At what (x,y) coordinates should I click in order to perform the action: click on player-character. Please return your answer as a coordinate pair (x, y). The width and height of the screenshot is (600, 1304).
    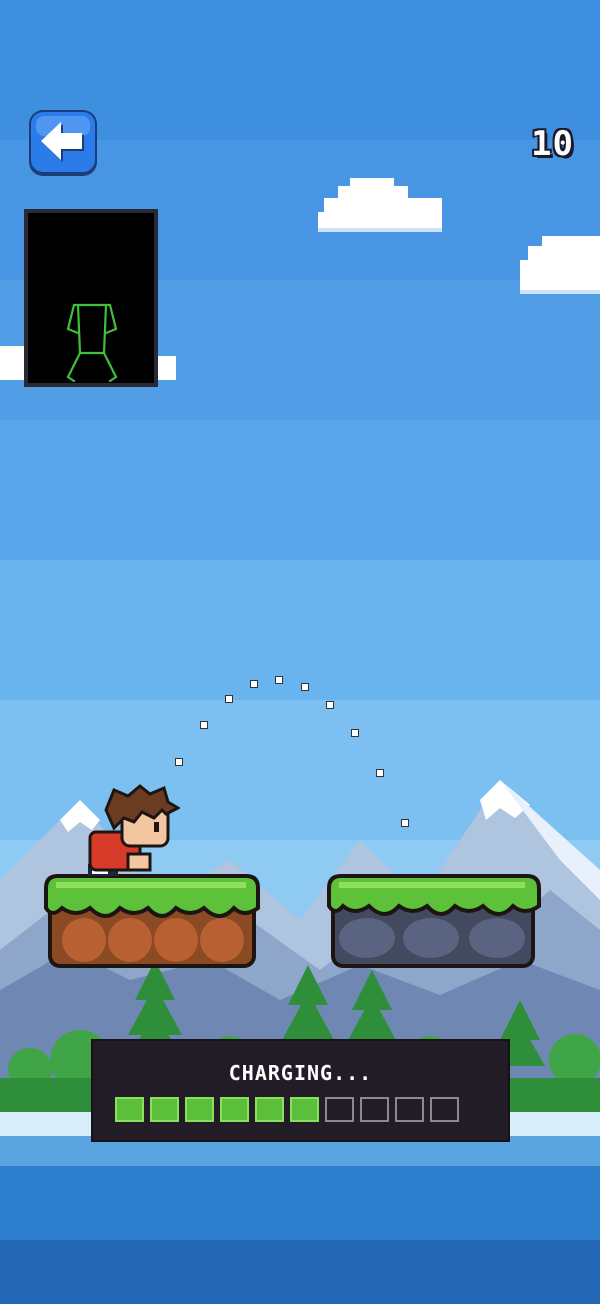
    Looking at the image, I should click on (134, 830).